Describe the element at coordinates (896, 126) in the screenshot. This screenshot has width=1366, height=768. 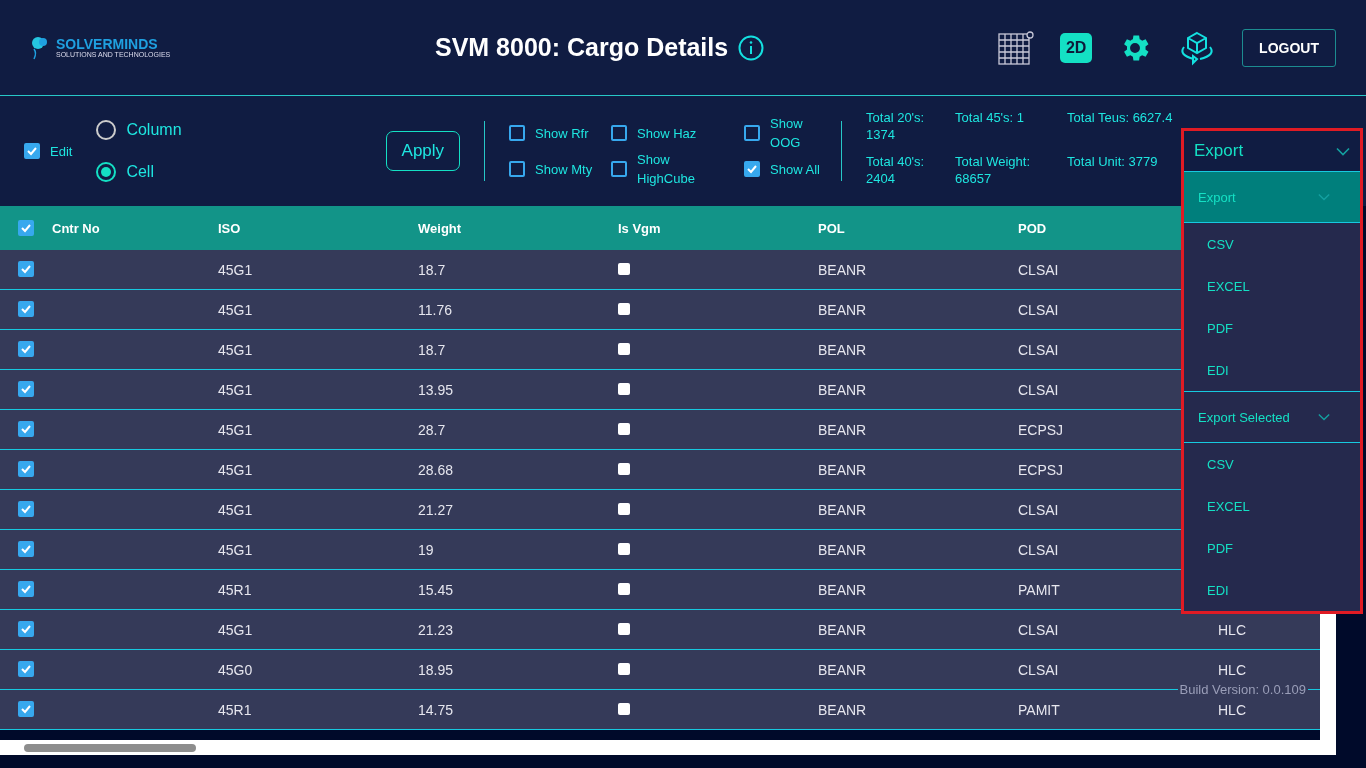
I see `total-stat: Total 20's: 1374` at that location.